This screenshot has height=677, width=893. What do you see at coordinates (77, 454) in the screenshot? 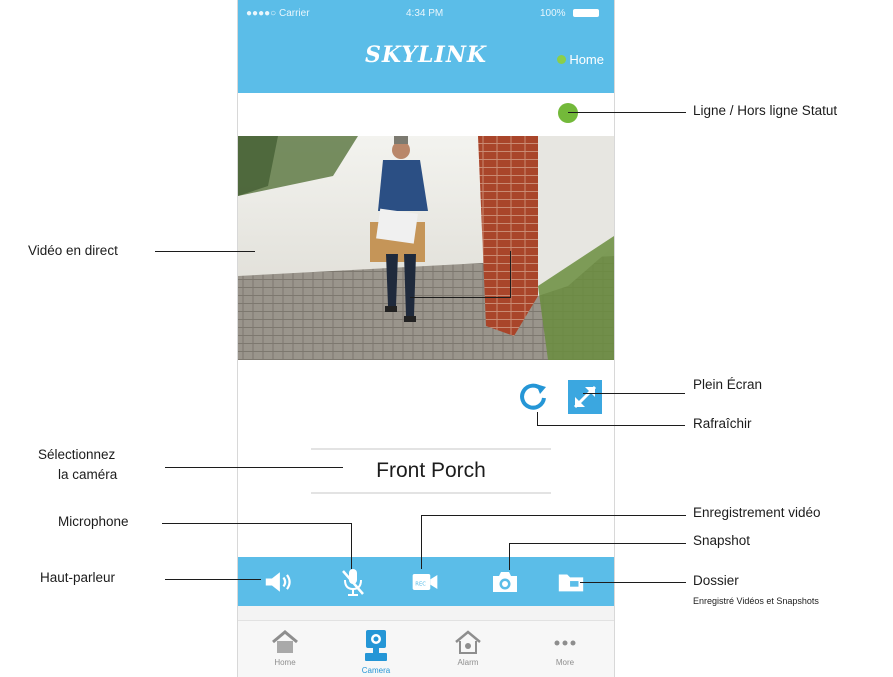
I see `annotation-select-camera-1: Sélectionnez` at bounding box center [77, 454].